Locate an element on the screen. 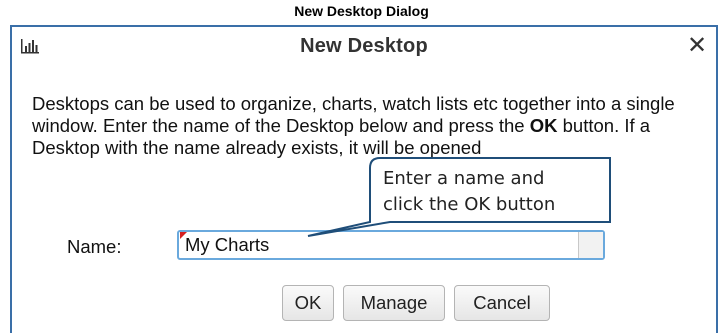 This screenshot has width=723, height=333. cancel-button: Cancel is located at coordinates (502, 303).